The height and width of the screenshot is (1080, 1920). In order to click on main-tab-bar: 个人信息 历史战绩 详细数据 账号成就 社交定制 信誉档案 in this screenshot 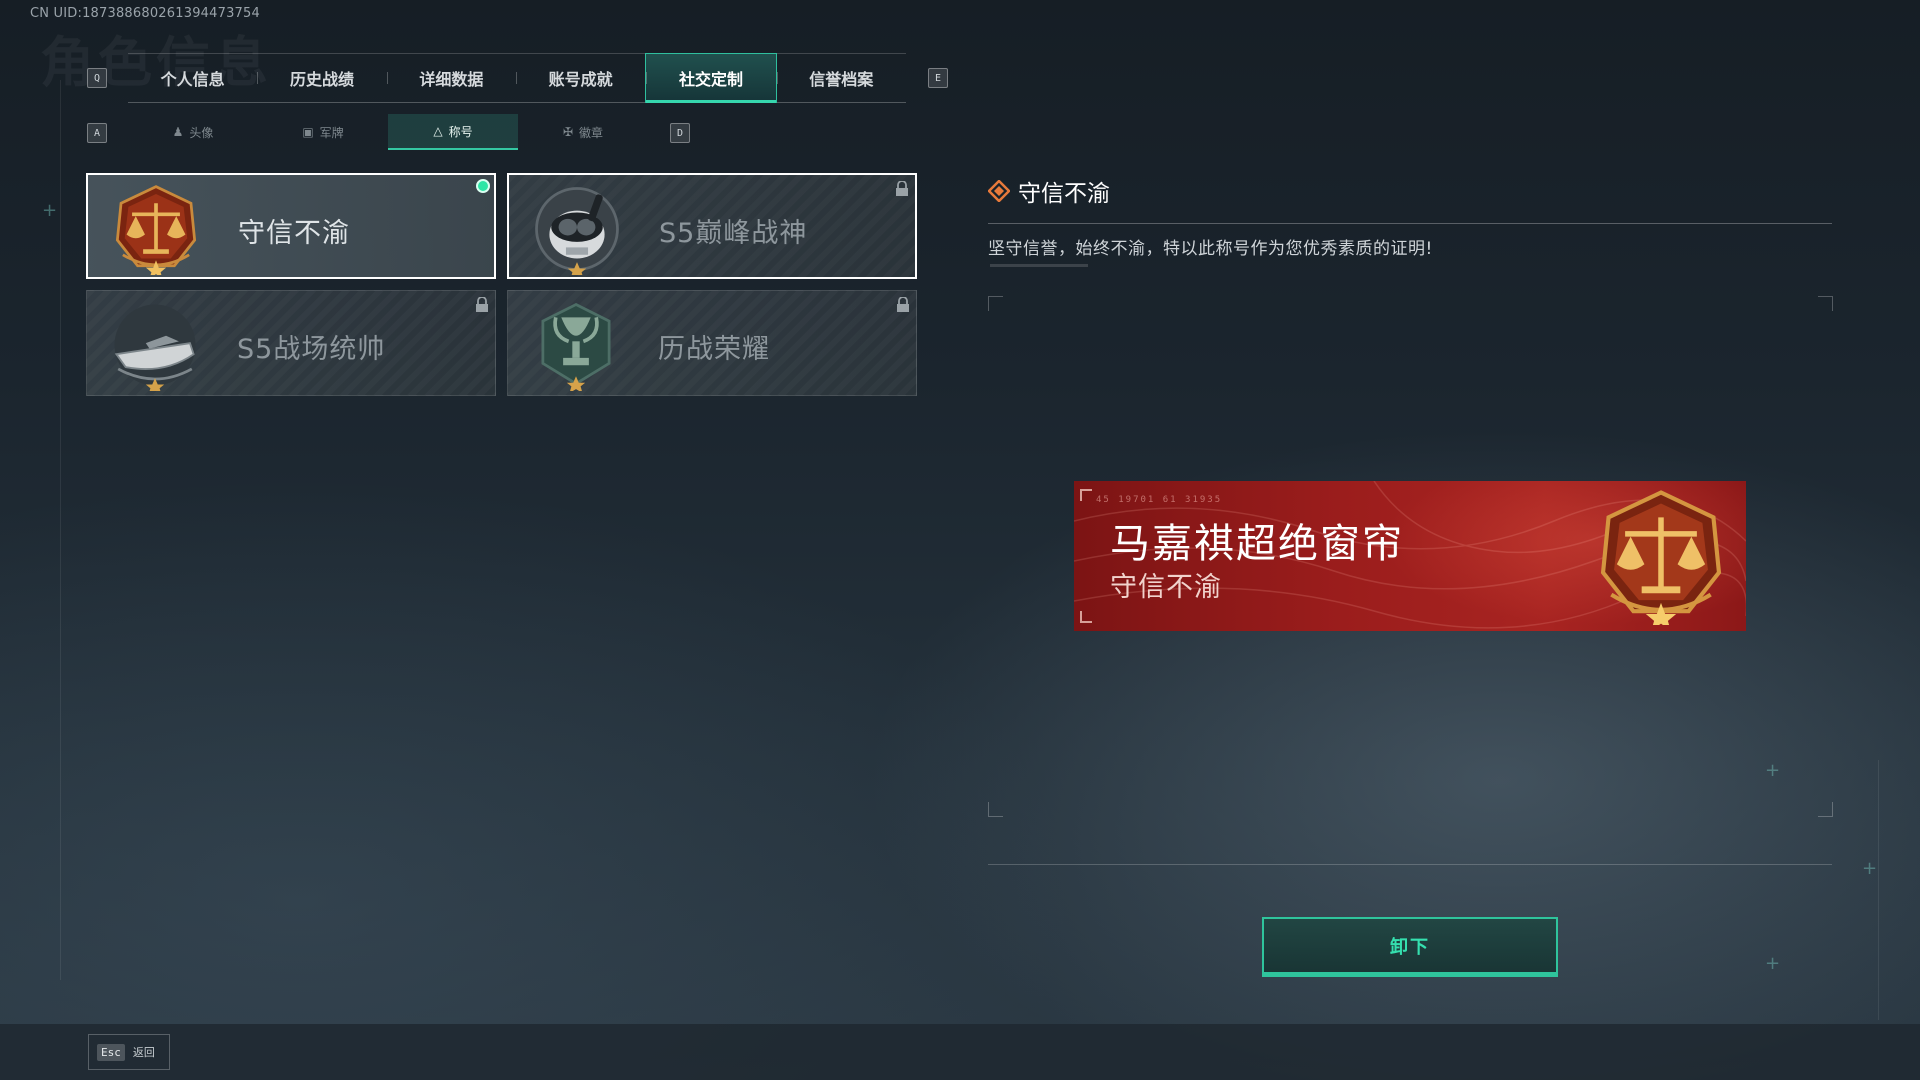, I will do `click(517, 78)`.